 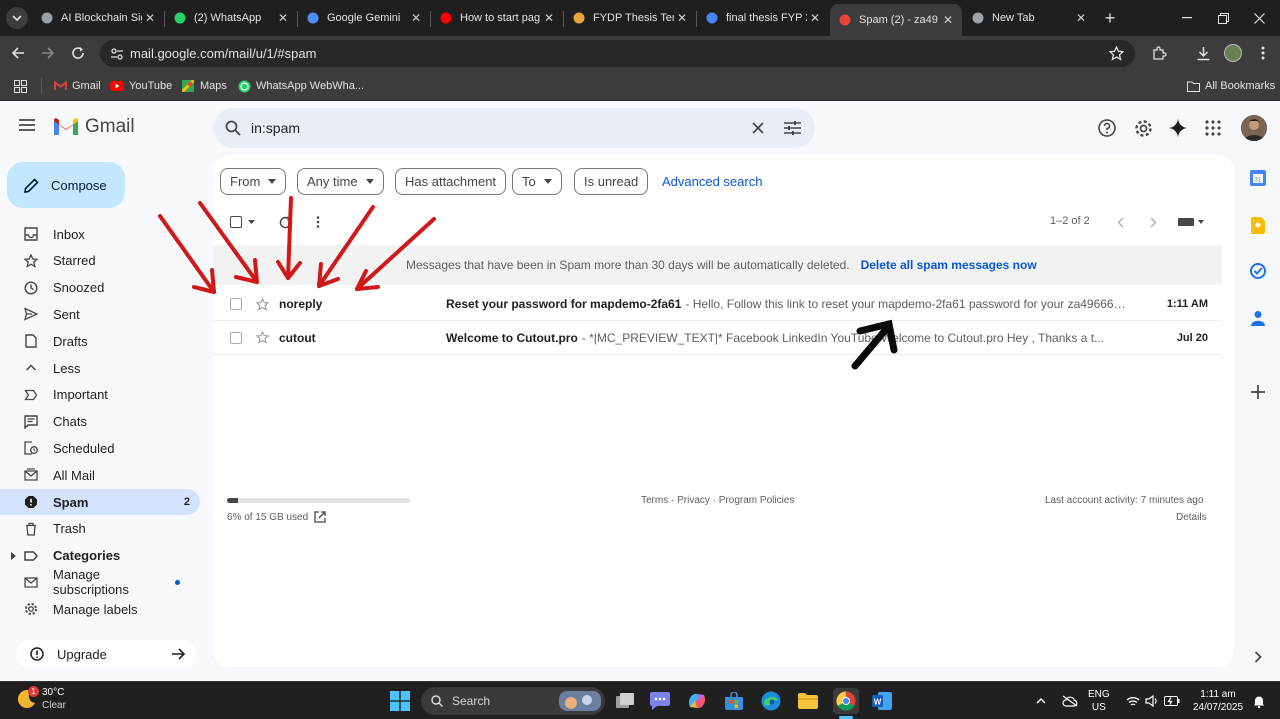 I want to click on browser-tab: Spam (2) - za49 ✕, so click(x=896, y=20).